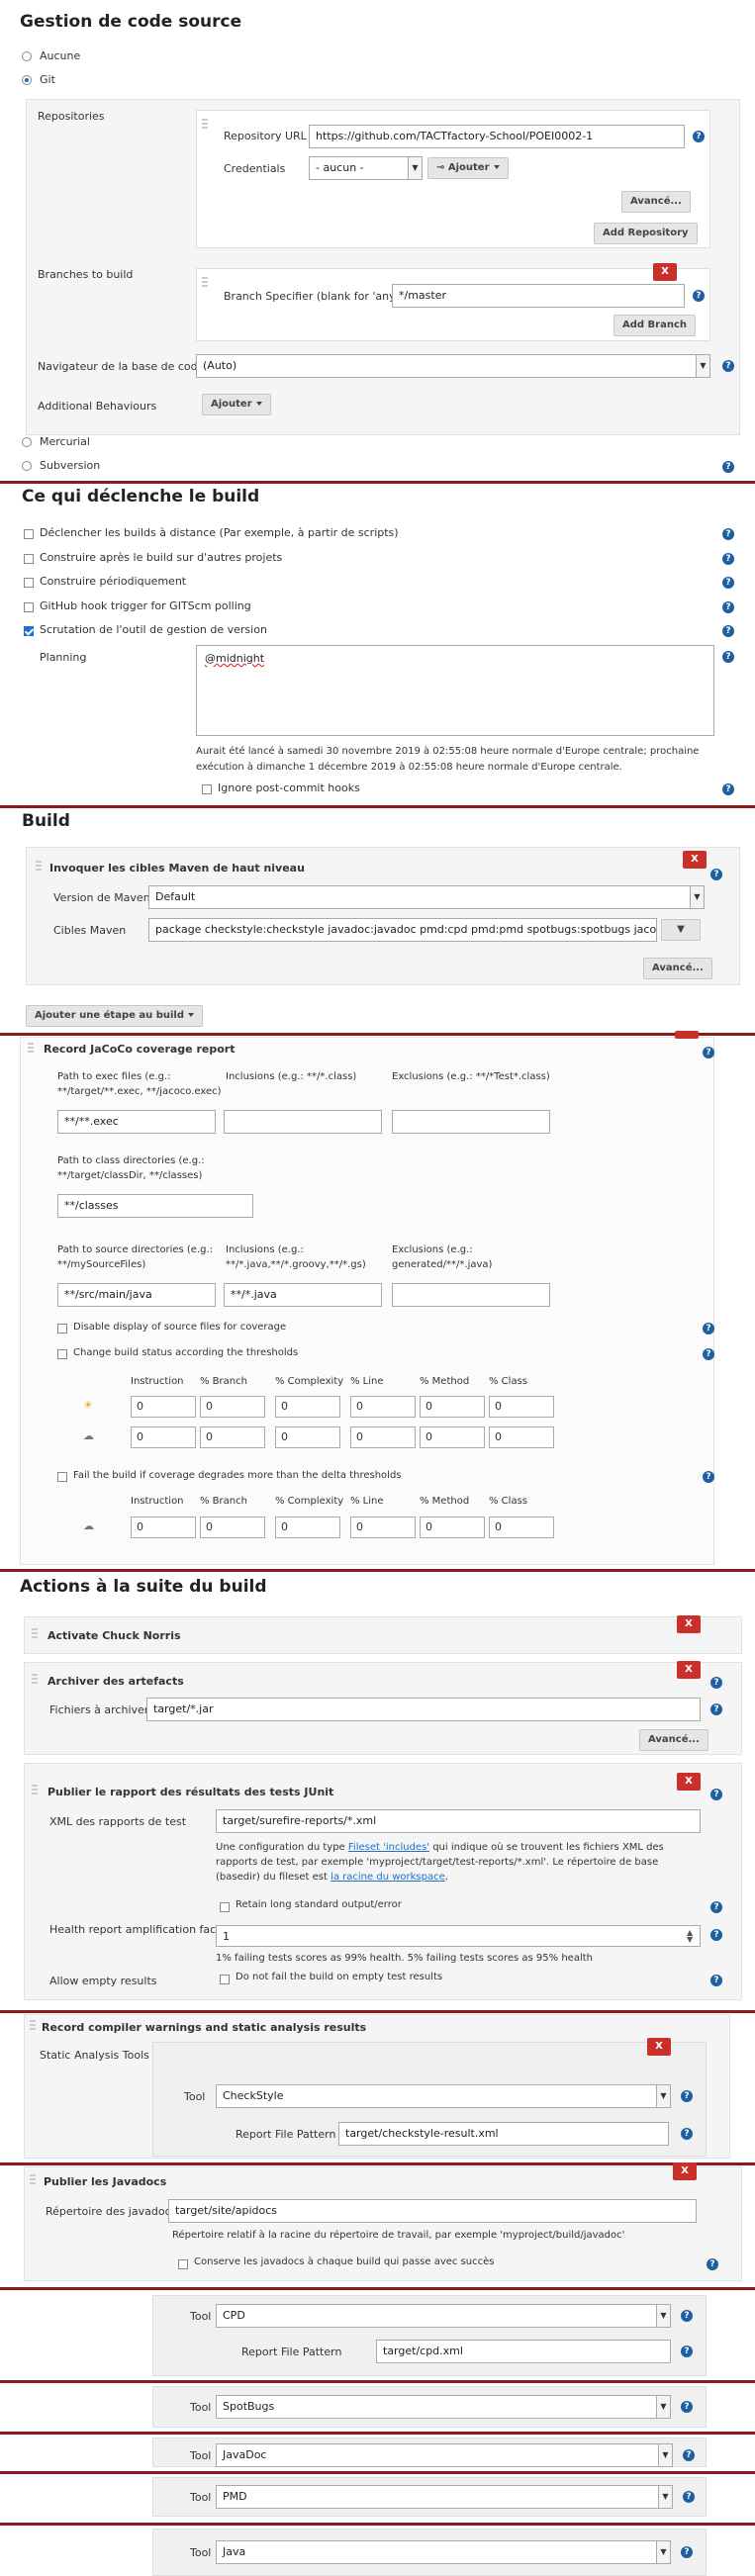 The image size is (755, 2576). What do you see at coordinates (455, 690) in the screenshot?
I see `planning-textarea: @midnight` at bounding box center [455, 690].